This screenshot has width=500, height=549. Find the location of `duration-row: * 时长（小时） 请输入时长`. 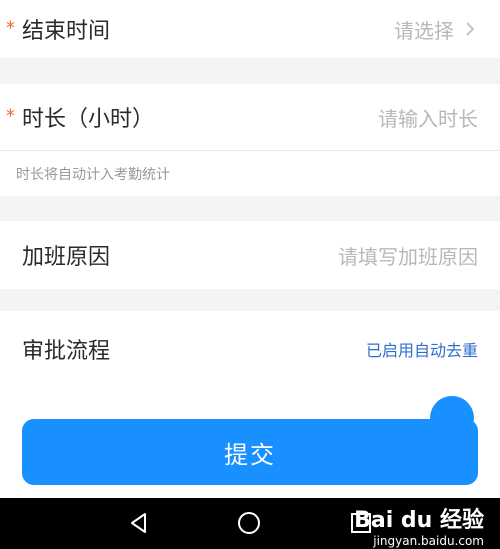

duration-row: * 时长（小时） 请输入时长 is located at coordinates (250, 117).